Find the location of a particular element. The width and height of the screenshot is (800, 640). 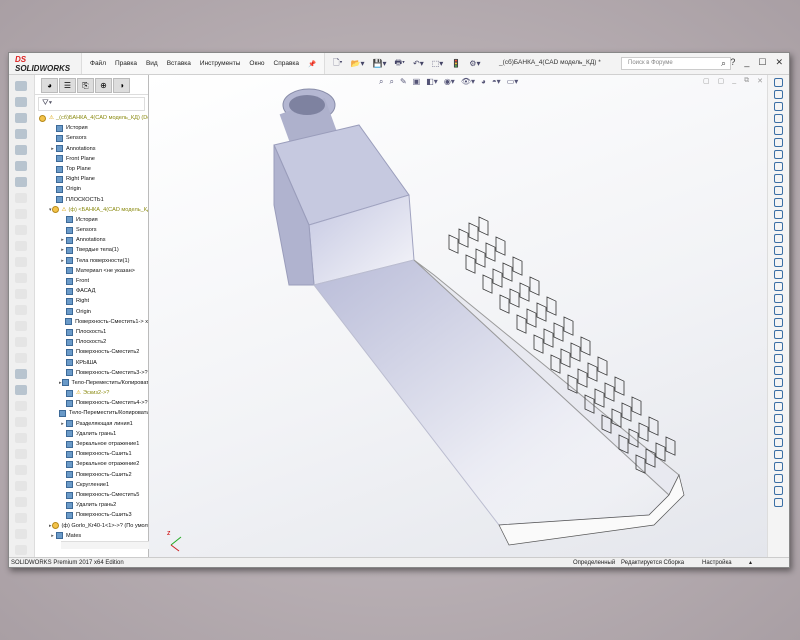

tab-dimxpert: ⊕ is located at coordinates (103, 85).